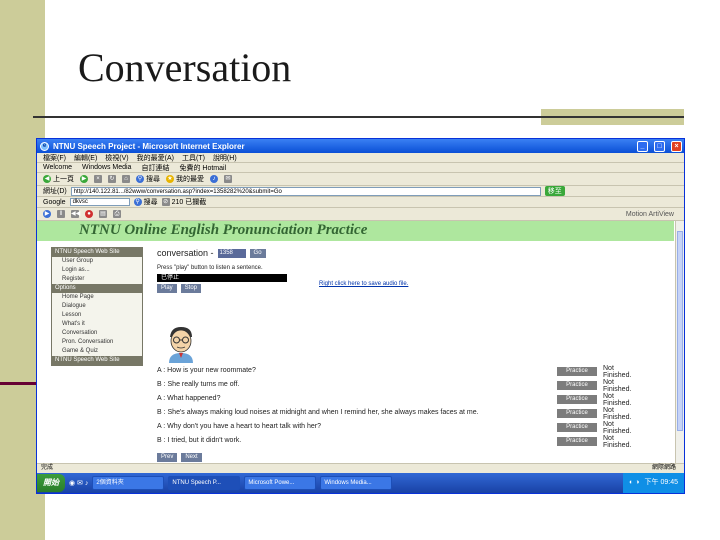 This screenshot has height=540, width=720. What do you see at coordinates (680, 331) in the screenshot?
I see `scroll-thumb` at bounding box center [680, 331].